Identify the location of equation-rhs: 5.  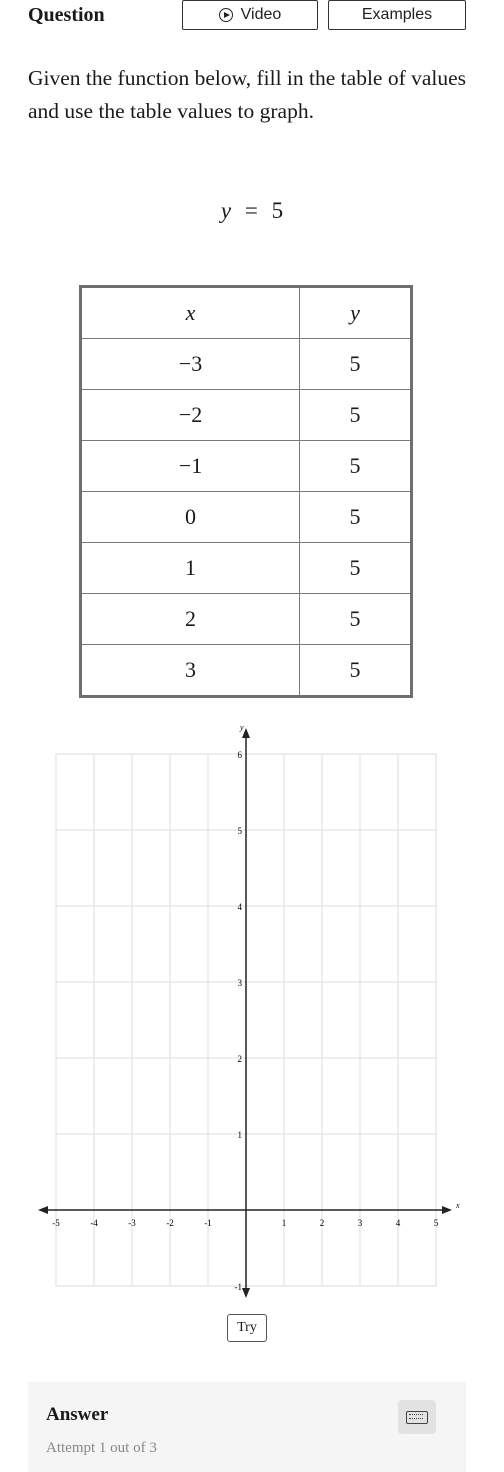
(277, 210).